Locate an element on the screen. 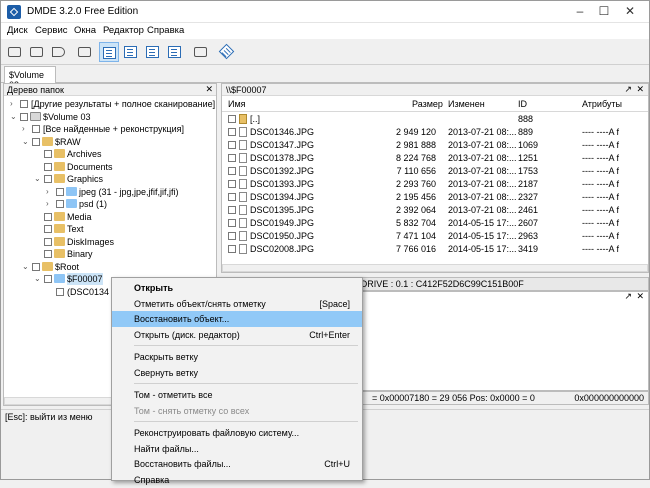 Image resolution: width=650 pixels, height=488 pixels. preview-icon is located at coordinates (175, 52).